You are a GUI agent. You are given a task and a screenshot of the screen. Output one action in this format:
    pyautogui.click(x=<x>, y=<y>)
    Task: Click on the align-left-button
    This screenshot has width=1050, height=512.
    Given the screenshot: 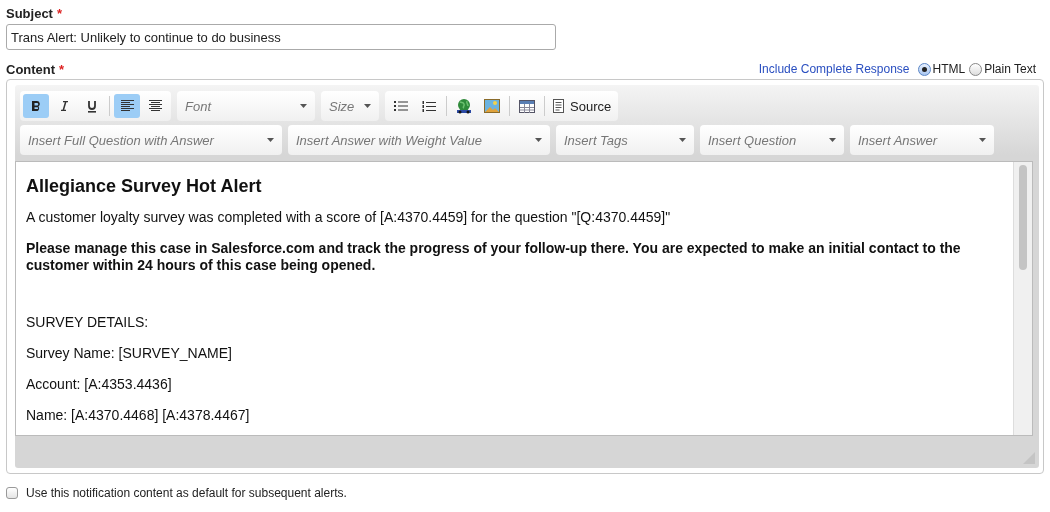 What is the action you would take?
    pyautogui.click(x=127, y=106)
    